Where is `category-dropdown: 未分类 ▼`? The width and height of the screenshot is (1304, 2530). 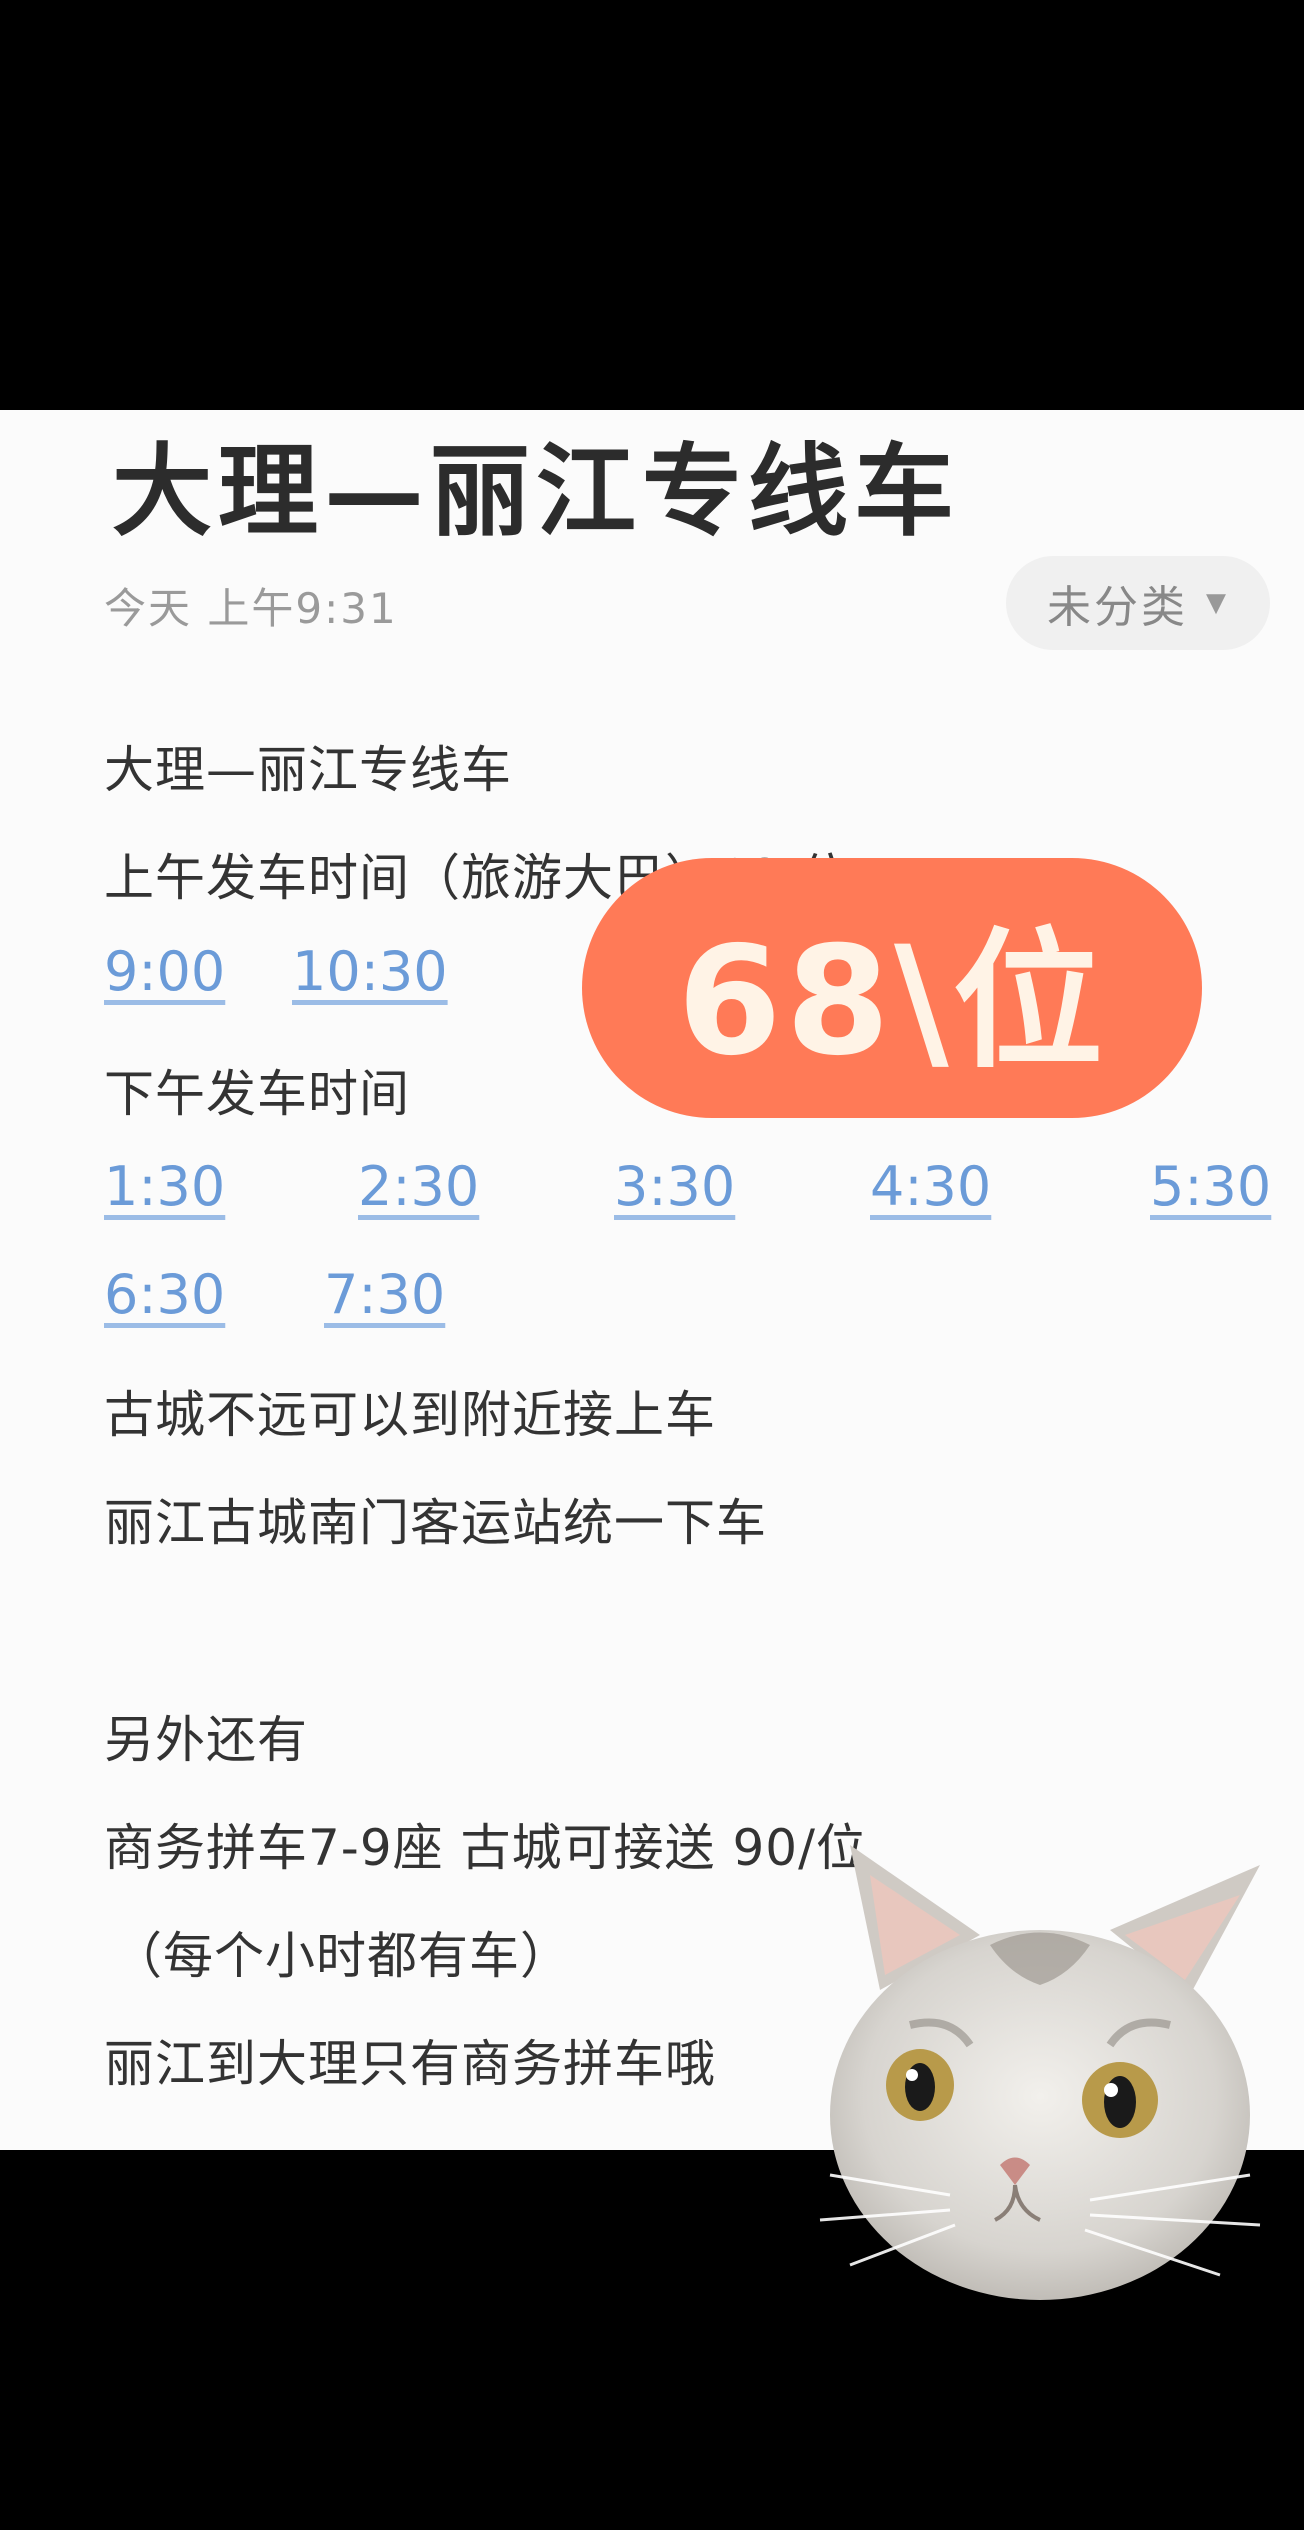
category-dropdown: 未分类 ▼ is located at coordinates (1138, 603).